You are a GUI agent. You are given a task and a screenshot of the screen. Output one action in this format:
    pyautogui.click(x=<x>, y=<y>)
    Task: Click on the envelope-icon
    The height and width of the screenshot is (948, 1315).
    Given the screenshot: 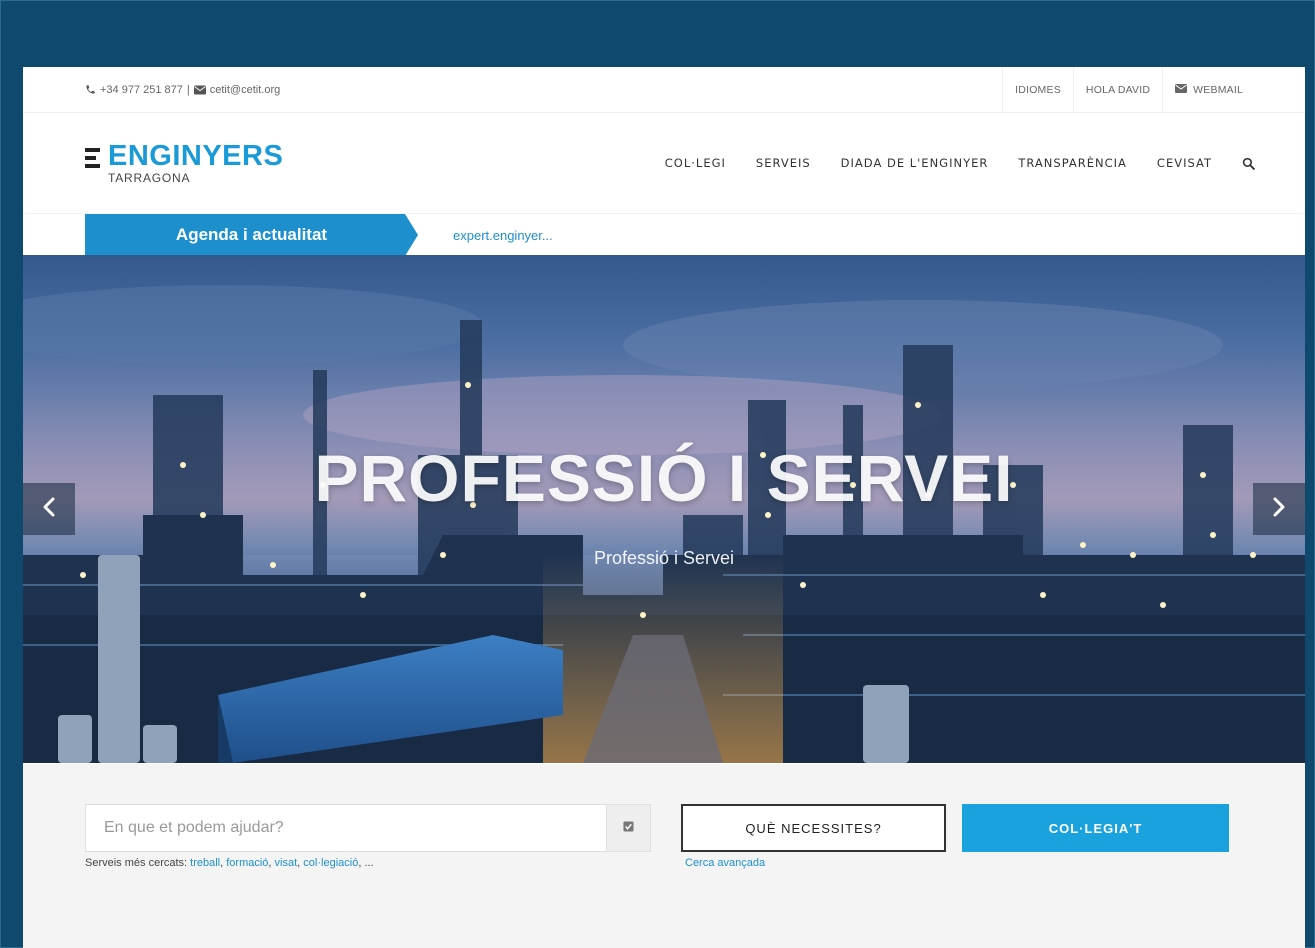 What is the action you would take?
    pyautogui.click(x=199, y=90)
    